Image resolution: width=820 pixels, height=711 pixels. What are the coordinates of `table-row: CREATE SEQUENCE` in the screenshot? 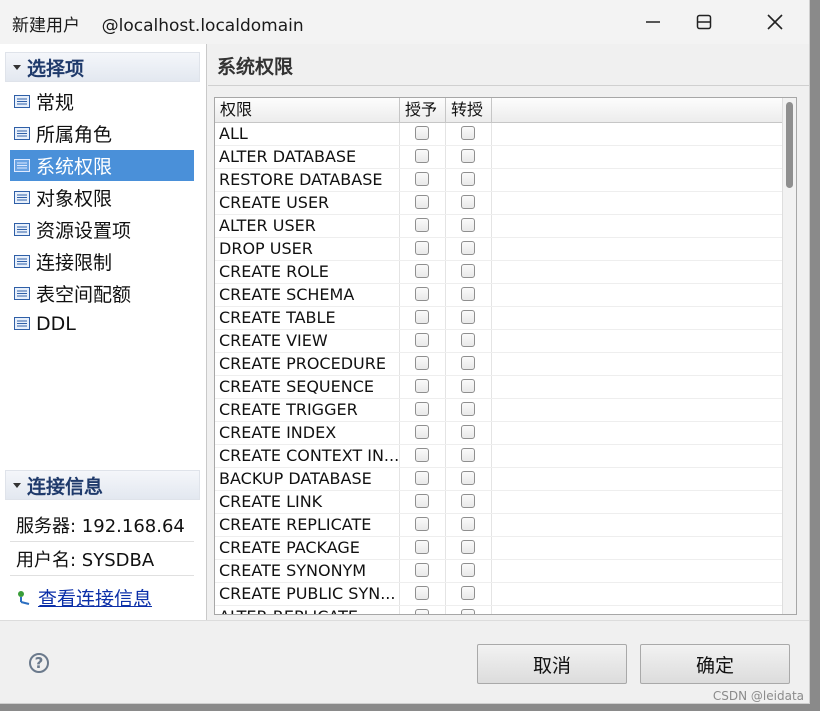 It's located at (505, 387).